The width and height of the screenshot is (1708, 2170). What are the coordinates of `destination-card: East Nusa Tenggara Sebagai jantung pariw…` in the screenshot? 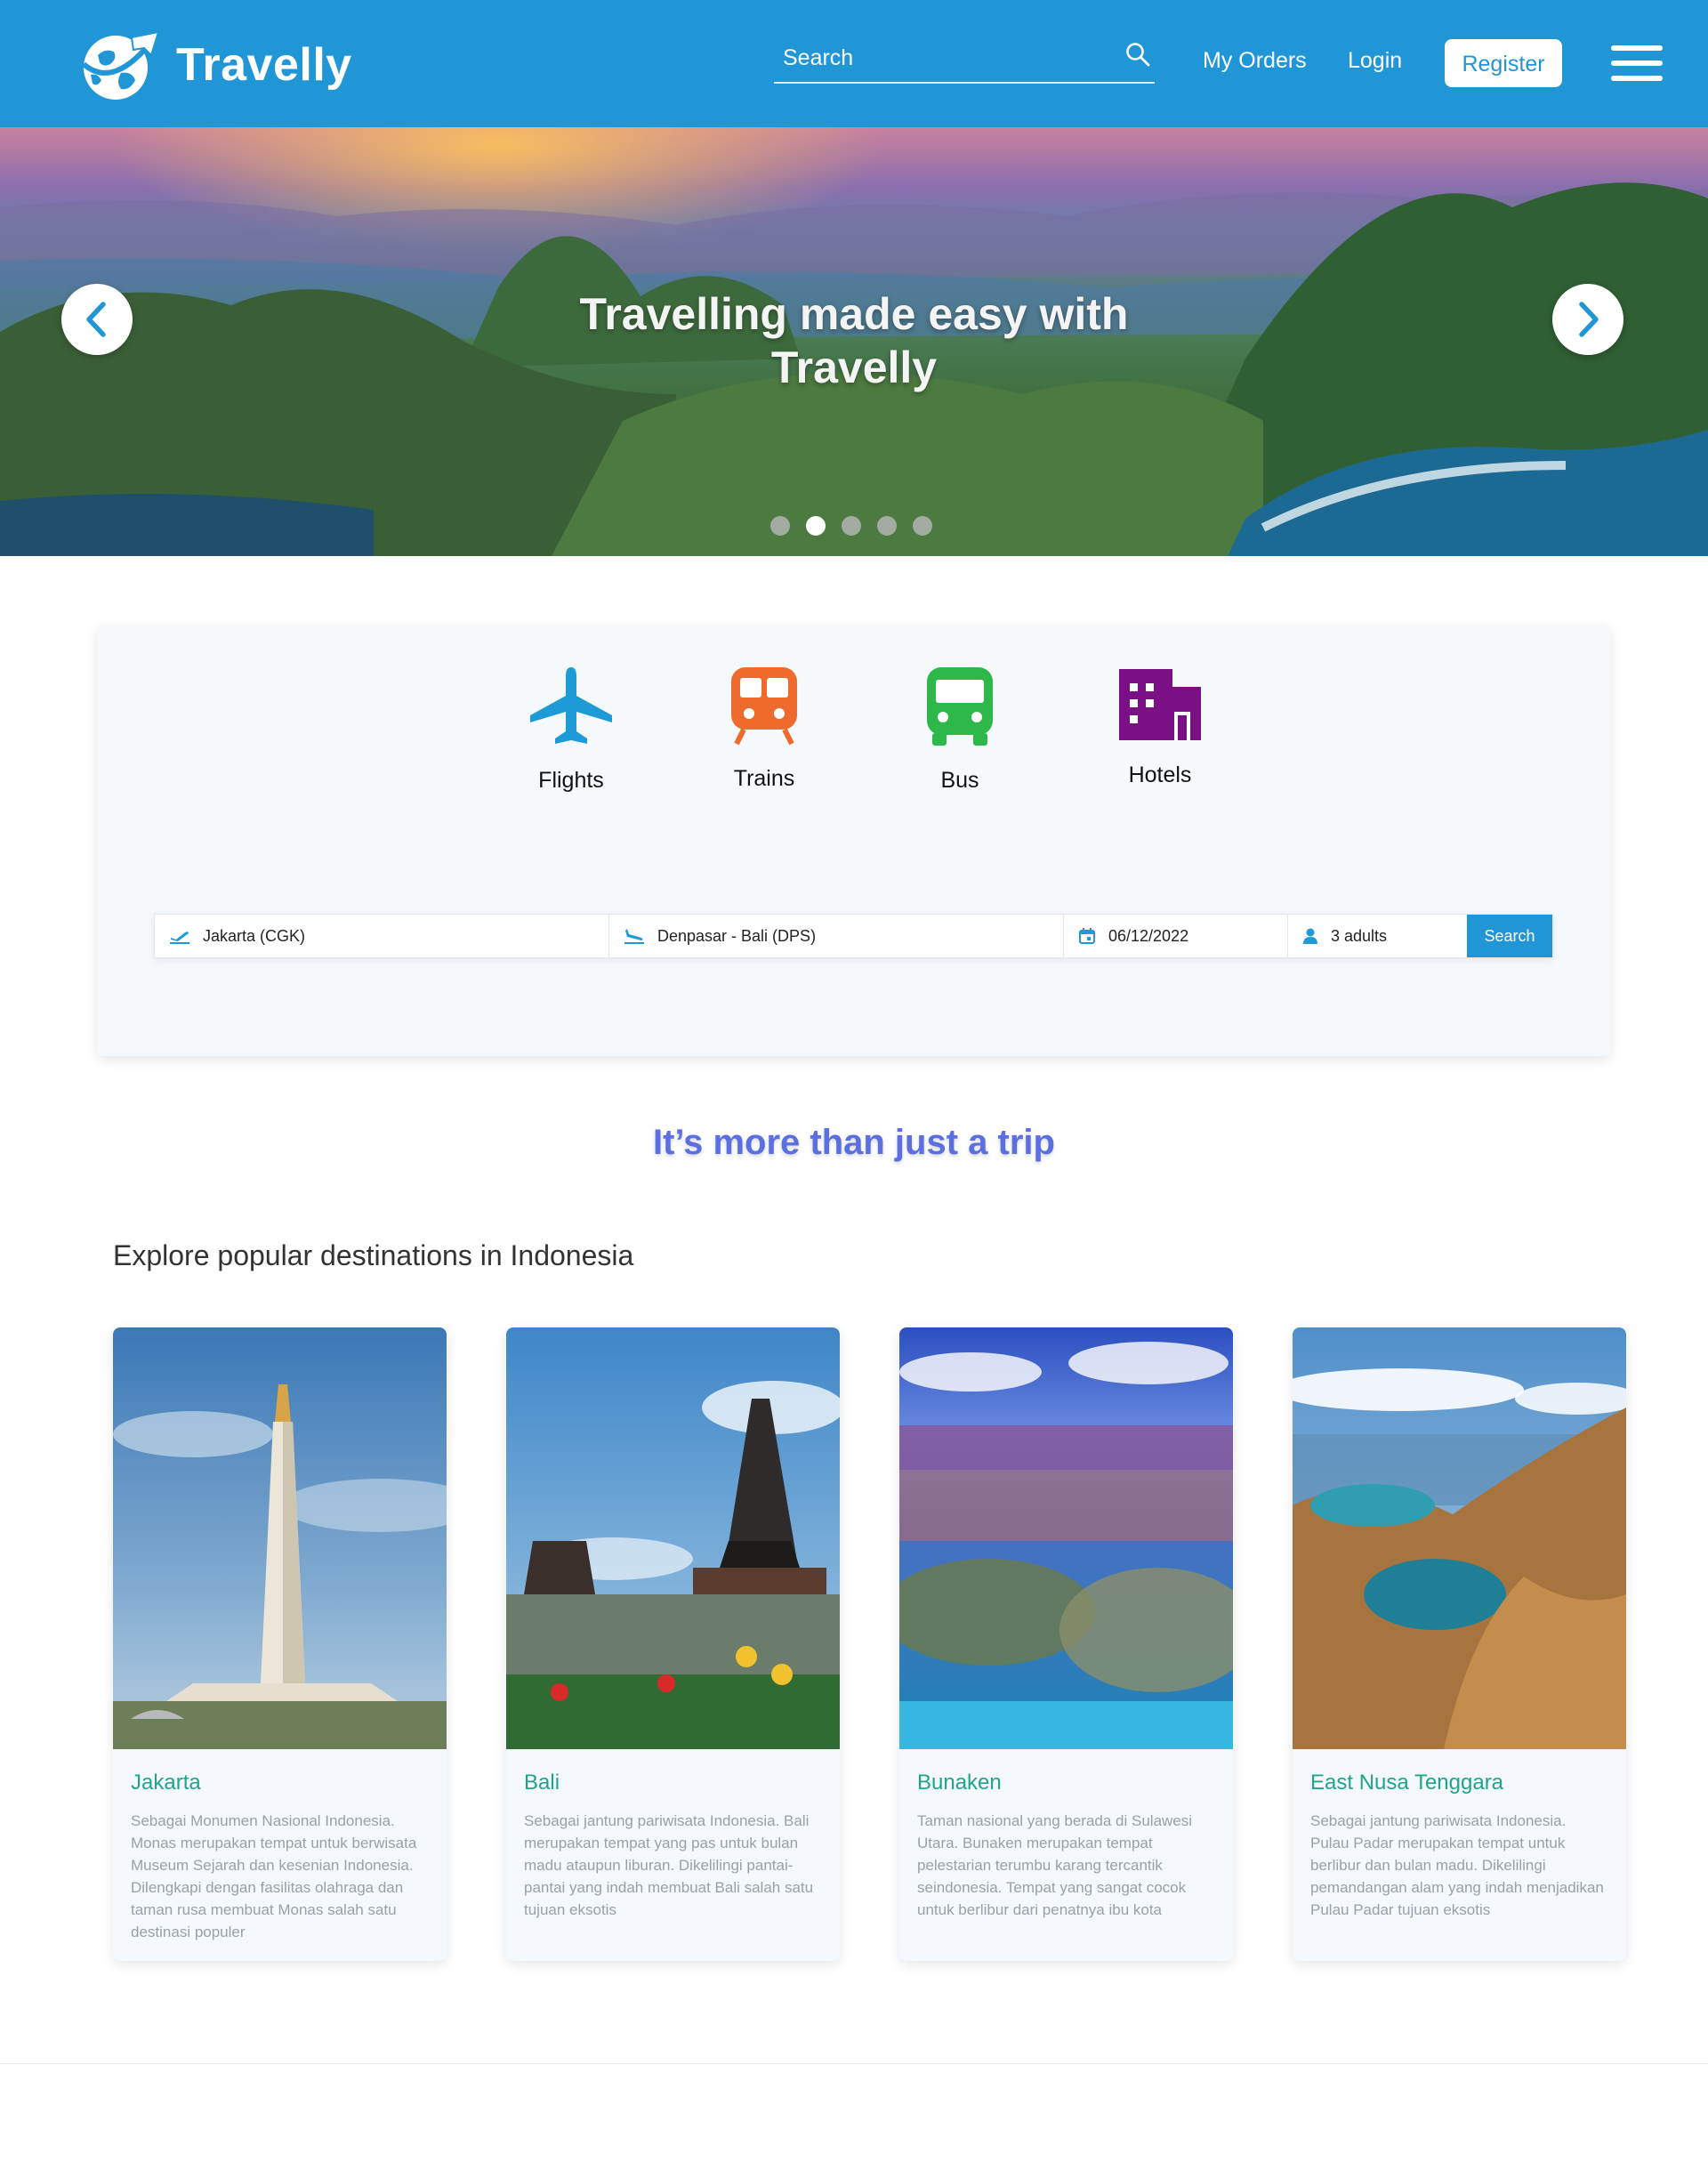 It's located at (1459, 1644).